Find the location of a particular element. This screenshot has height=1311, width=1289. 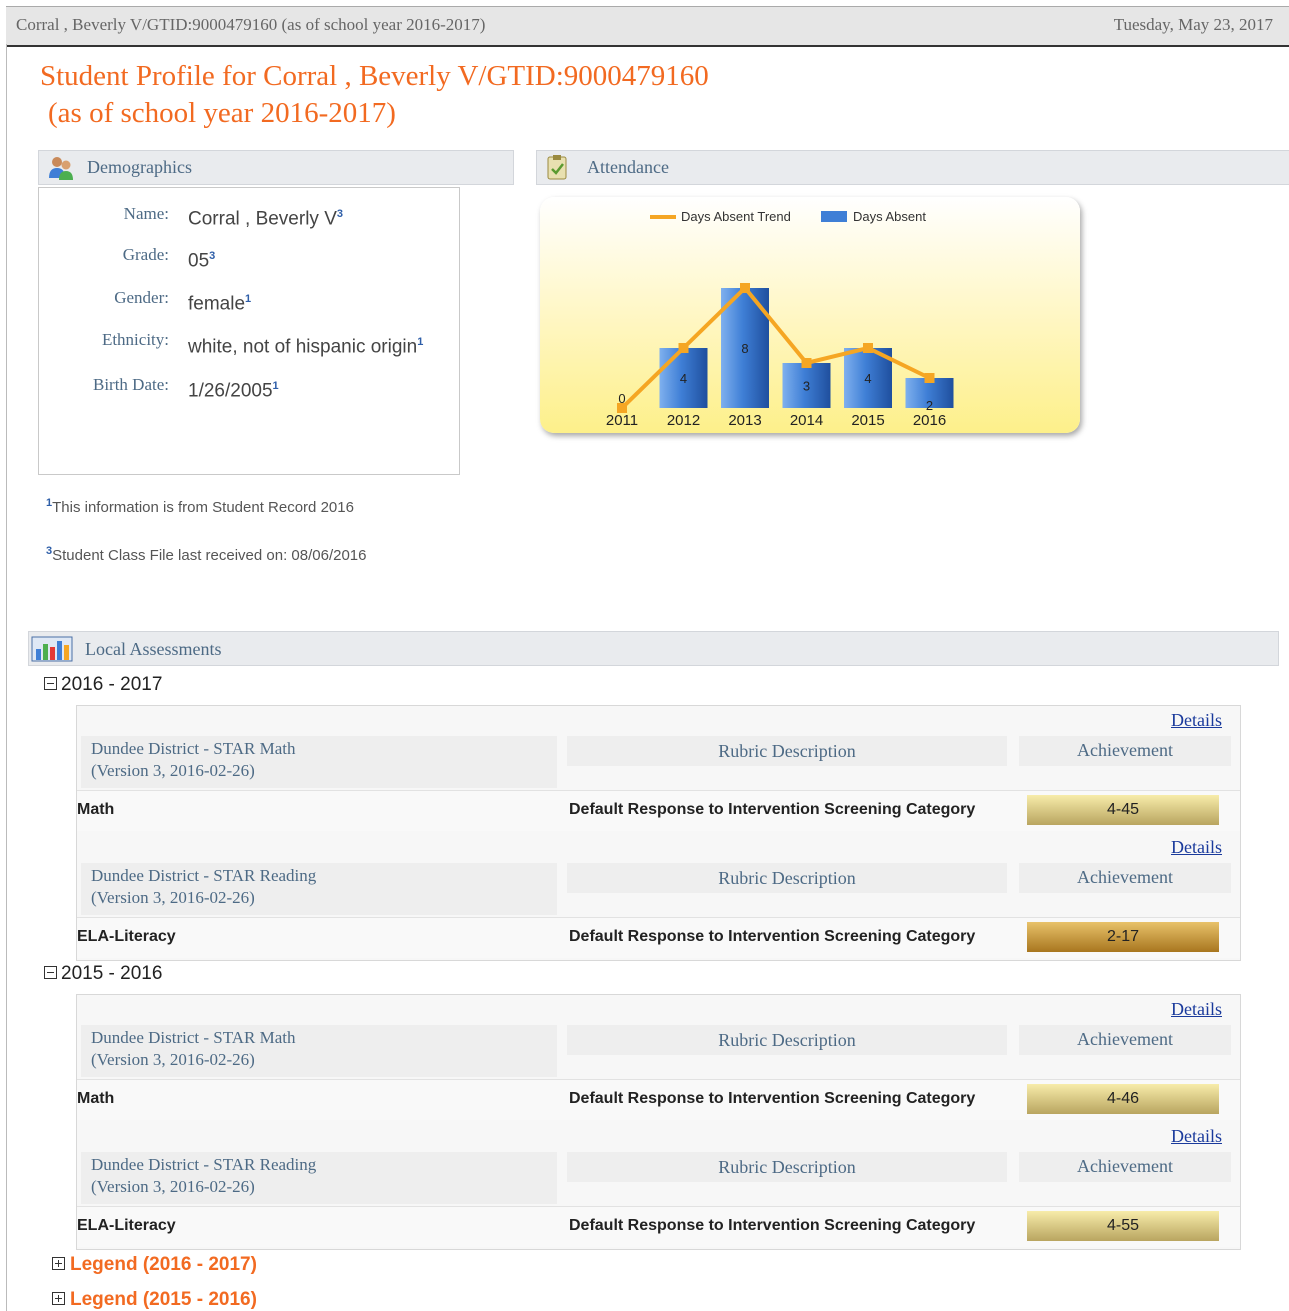

x-tick-label-2013: 2013 is located at coordinates (744, 420).